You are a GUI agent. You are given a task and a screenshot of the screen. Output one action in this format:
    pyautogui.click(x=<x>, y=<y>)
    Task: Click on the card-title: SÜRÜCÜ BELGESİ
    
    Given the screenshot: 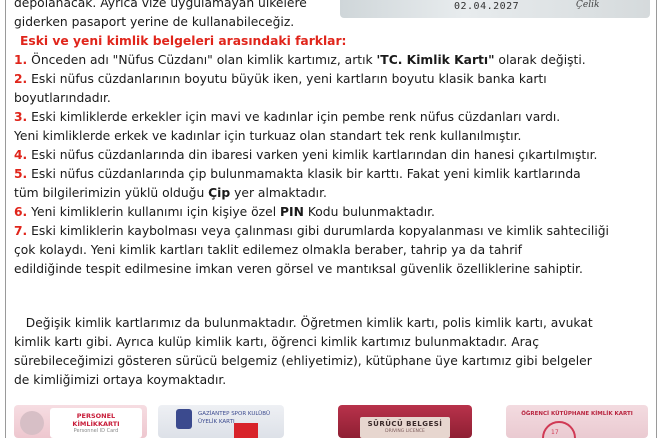 What is the action you would take?
    pyautogui.click(x=405, y=424)
    